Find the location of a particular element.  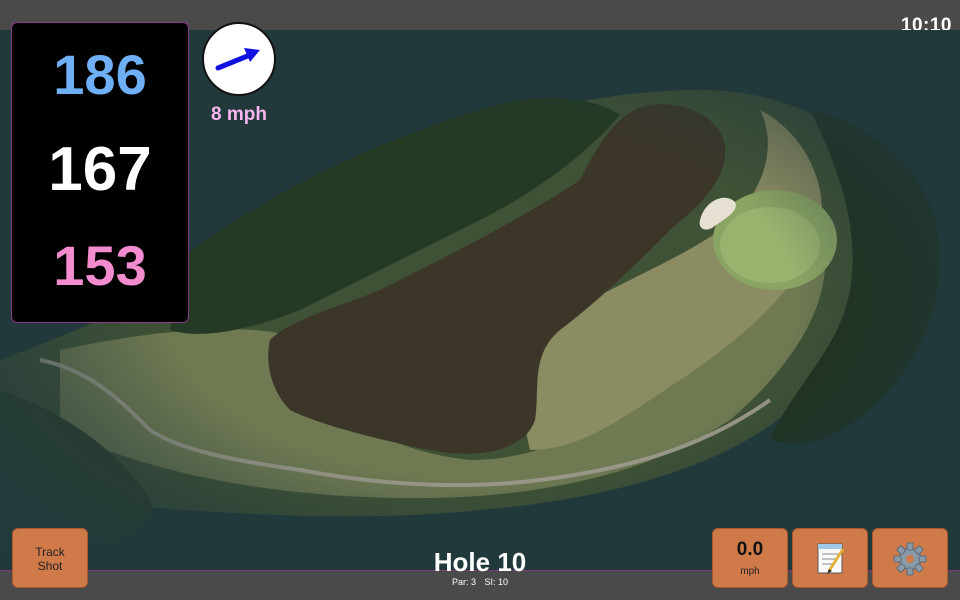

track-shot-label-line1: Track is located at coordinates (50, 552).